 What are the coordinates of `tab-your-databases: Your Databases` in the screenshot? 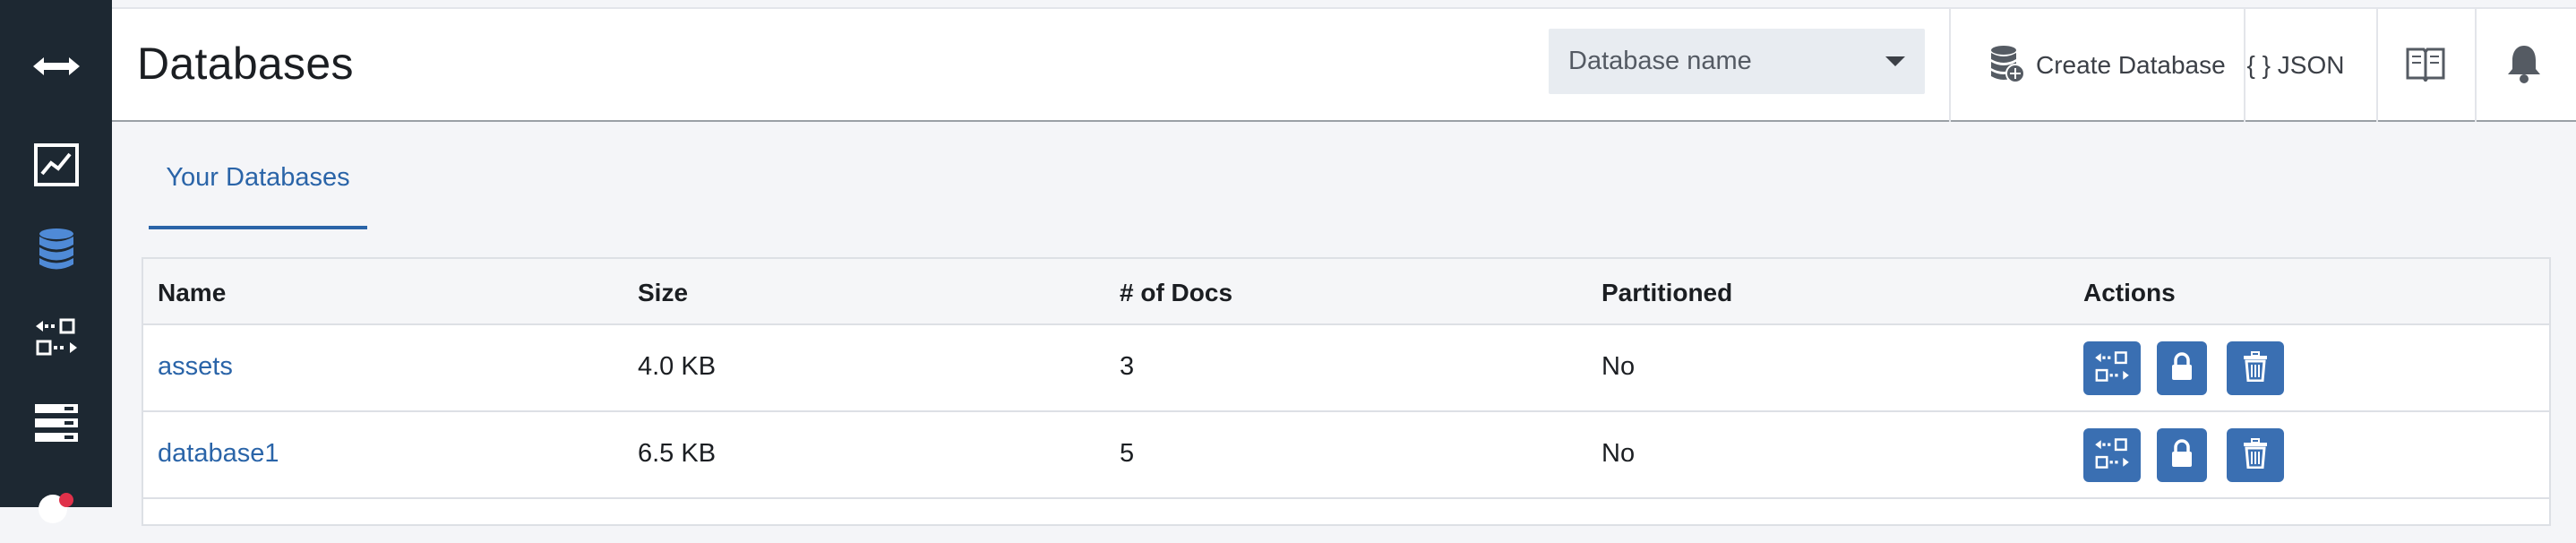 It's located at (258, 186).